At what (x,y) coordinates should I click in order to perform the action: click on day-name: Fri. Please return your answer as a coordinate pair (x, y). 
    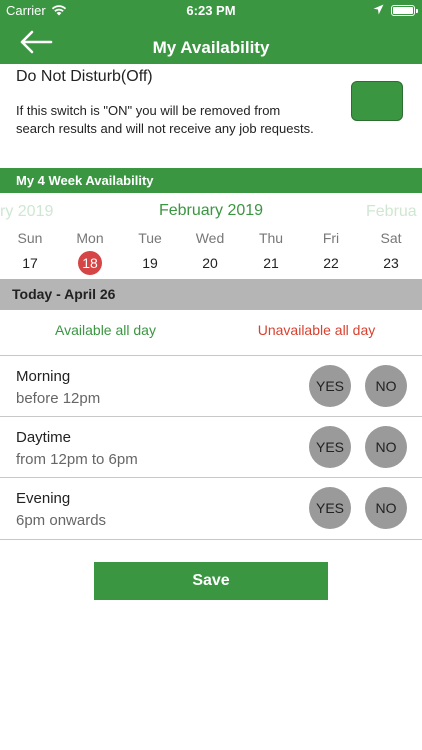
    Looking at the image, I should click on (331, 238).